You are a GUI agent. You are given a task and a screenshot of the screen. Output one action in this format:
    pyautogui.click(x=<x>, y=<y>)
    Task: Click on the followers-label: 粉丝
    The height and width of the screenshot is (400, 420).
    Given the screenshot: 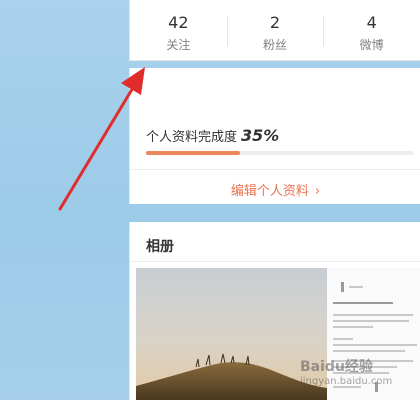 What is the action you would take?
    pyautogui.click(x=275, y=44)
    